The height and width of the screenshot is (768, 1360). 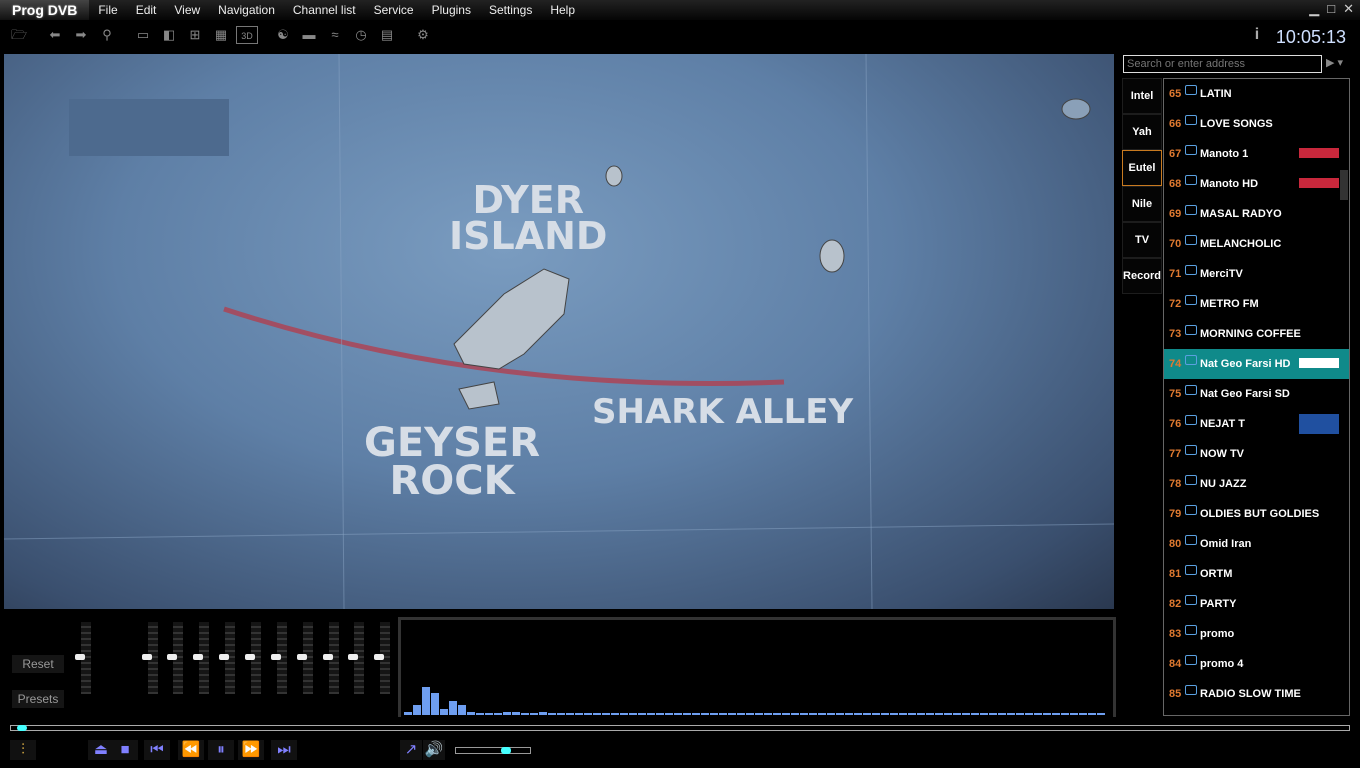 What do you see at coordinates (1256, 154) in the screenshot?
I see `channel-row: 67 Manoto 1` at bounding box center [1256, 154].